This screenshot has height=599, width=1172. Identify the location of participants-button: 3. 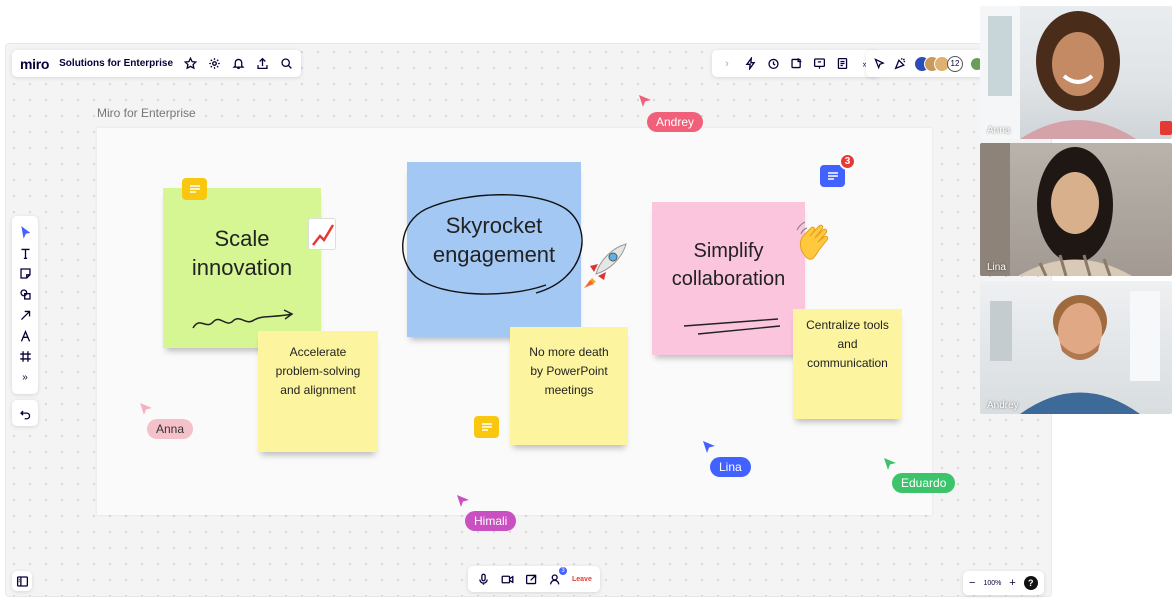
(557, 576).